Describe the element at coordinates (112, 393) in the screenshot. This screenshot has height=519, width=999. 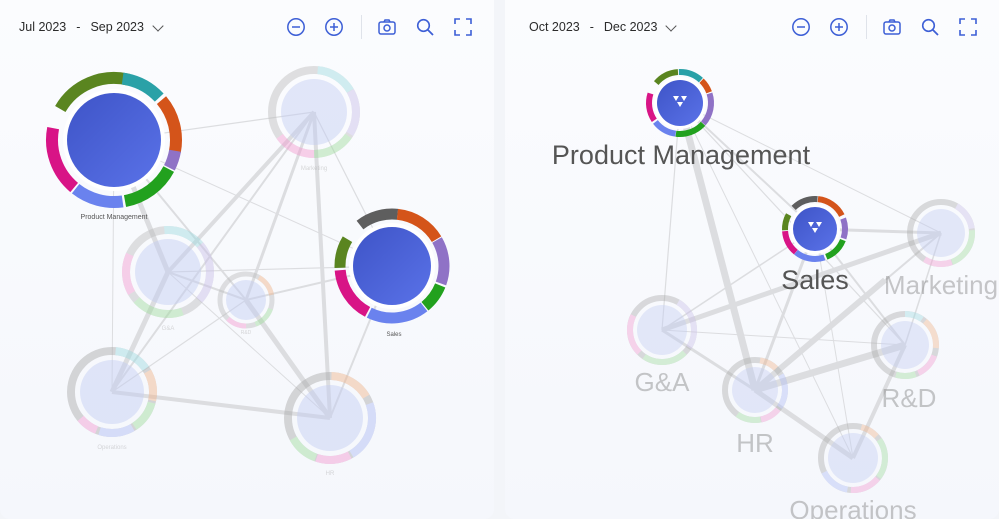
I see `node-operations: Operations` at that location.